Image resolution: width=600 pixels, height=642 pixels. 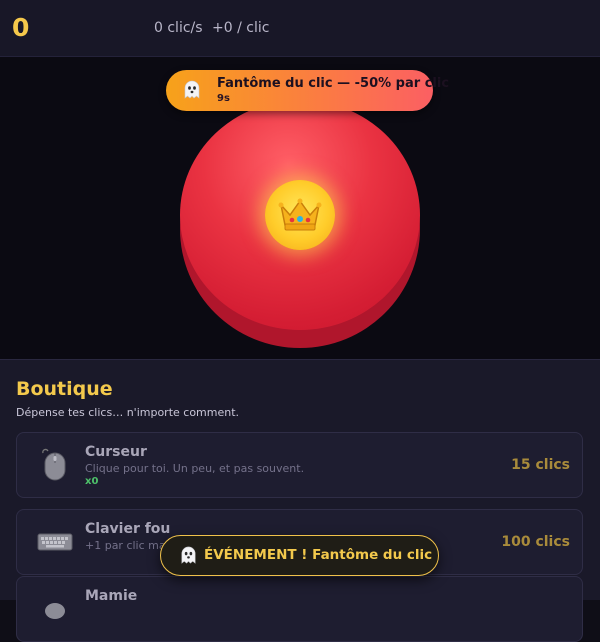 What do you see at coordinates (535, 542) in the screenshot?
I see `shop-item-price: 100 clics` at bounding box center [535, 542].